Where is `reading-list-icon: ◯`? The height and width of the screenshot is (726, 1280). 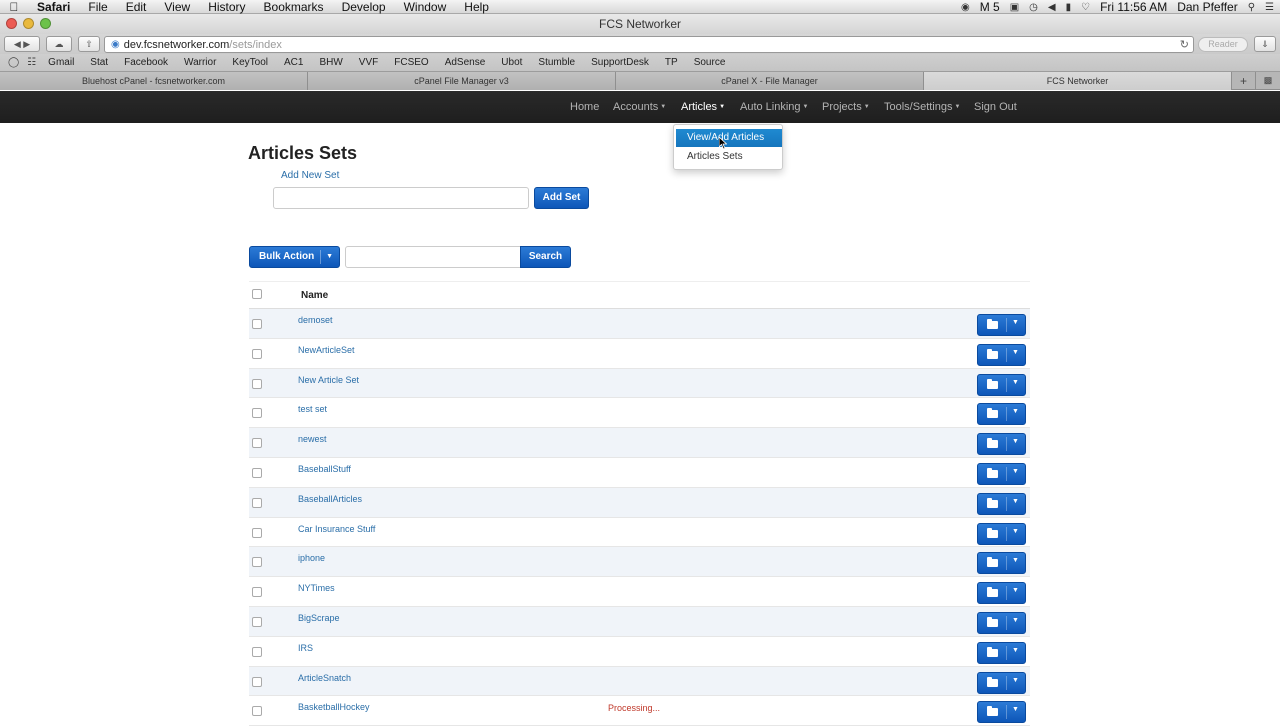 reading-list-icon: ◯ is located at coordinates (13, 62).